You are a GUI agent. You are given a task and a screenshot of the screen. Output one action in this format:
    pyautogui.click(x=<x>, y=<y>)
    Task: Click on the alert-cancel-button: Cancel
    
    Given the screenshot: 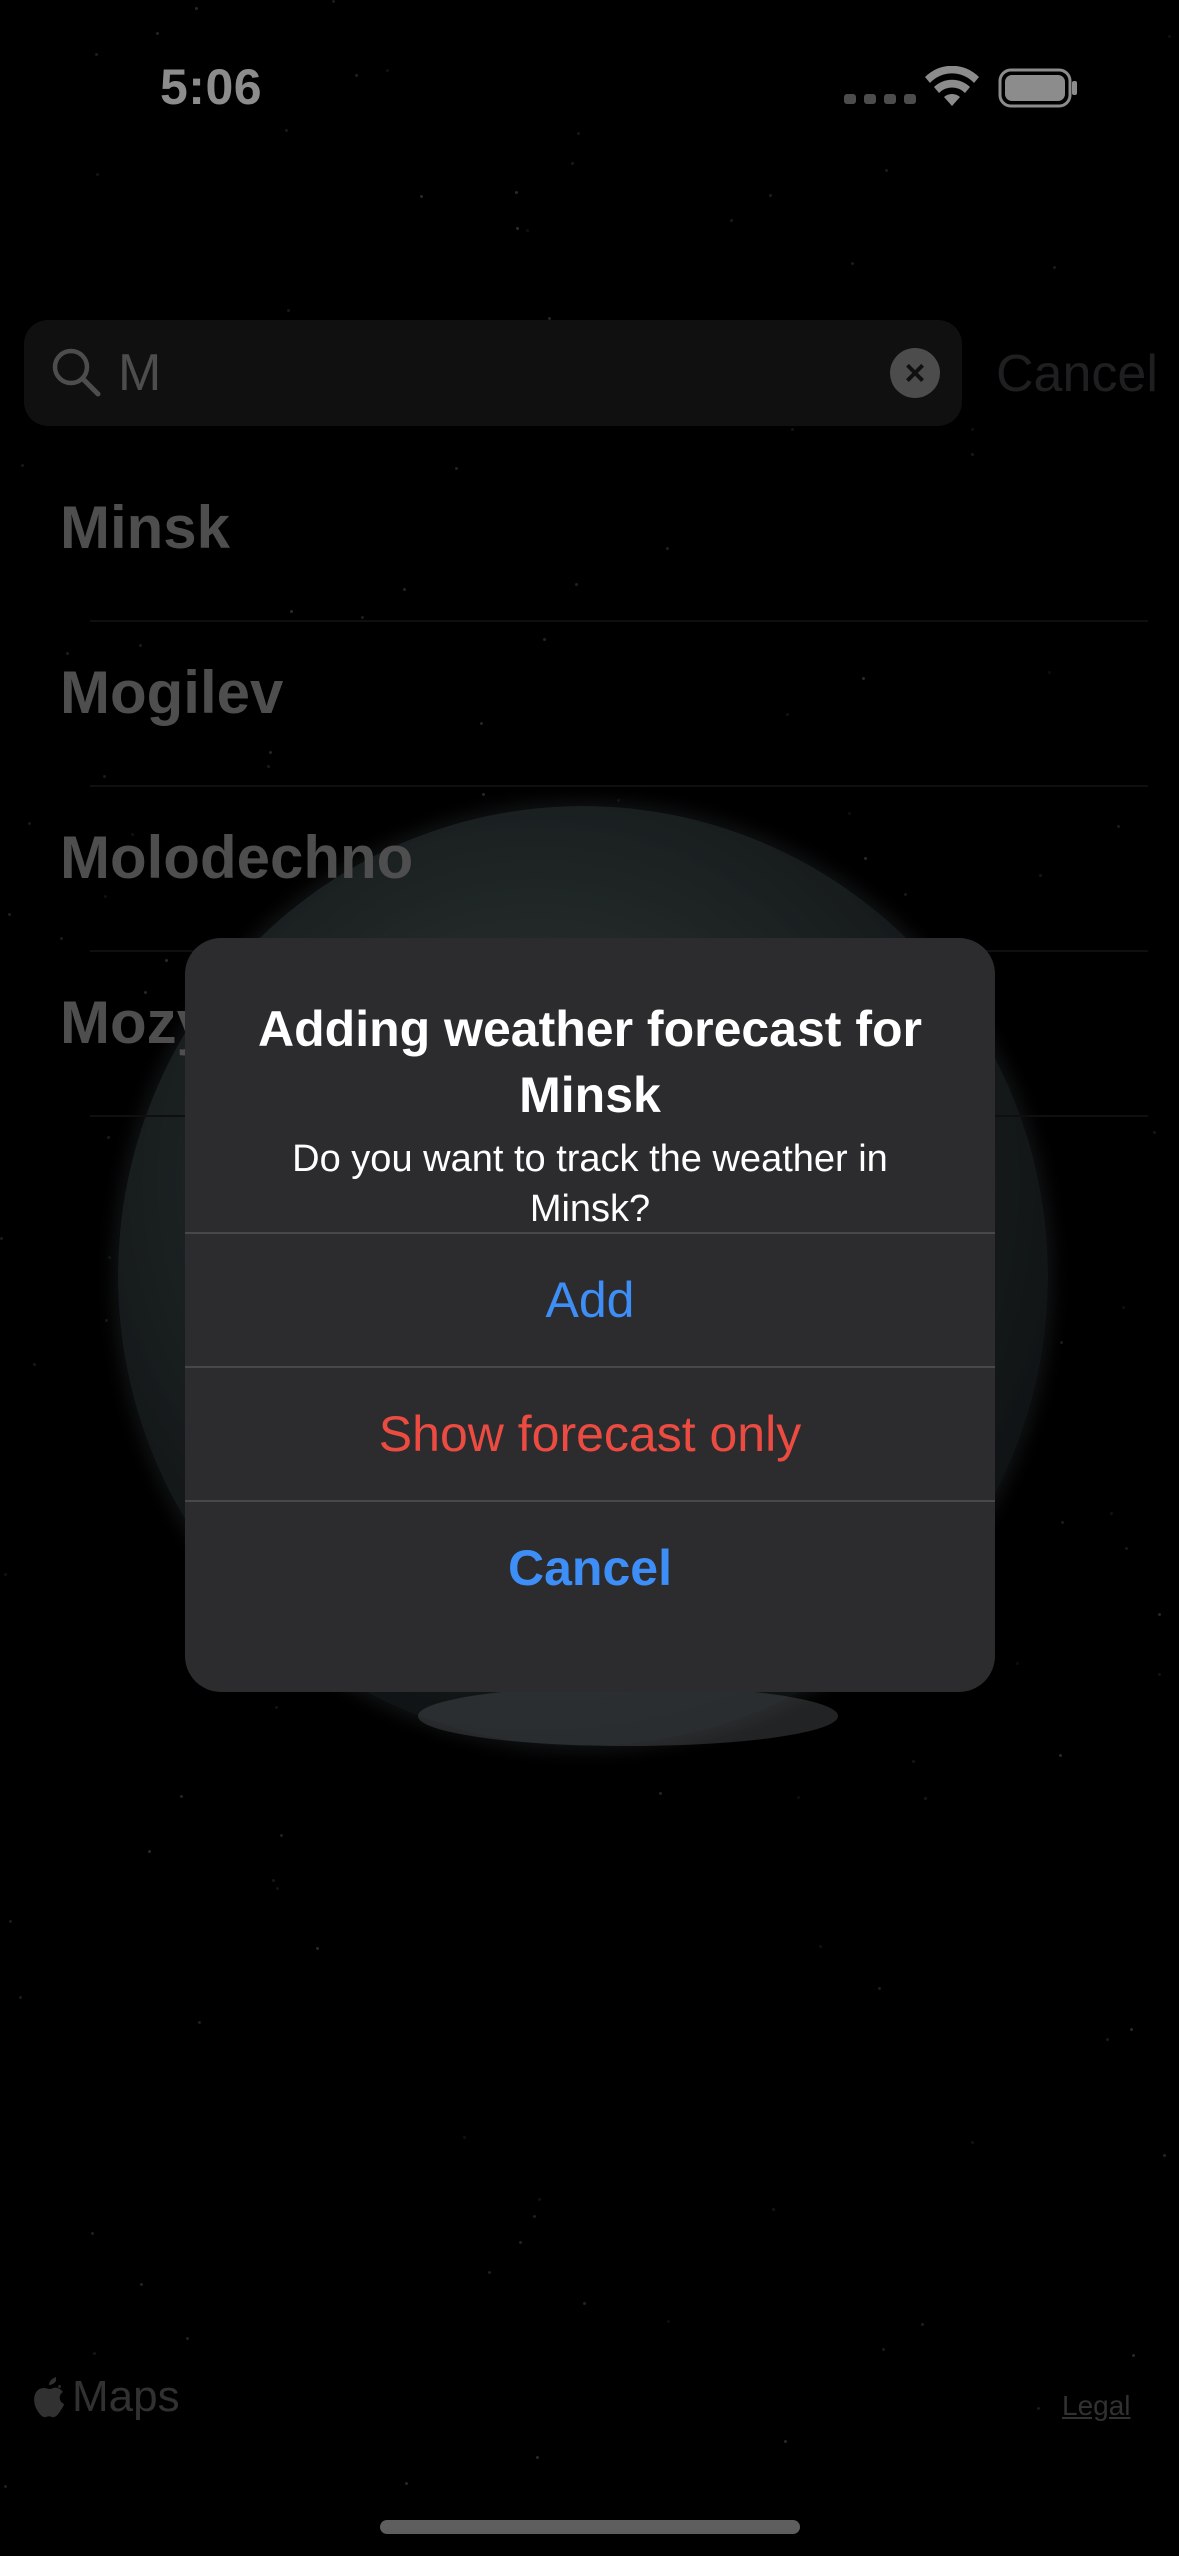 What is the action you would take?
    pyautogui.click(x=590, y=1568)
    